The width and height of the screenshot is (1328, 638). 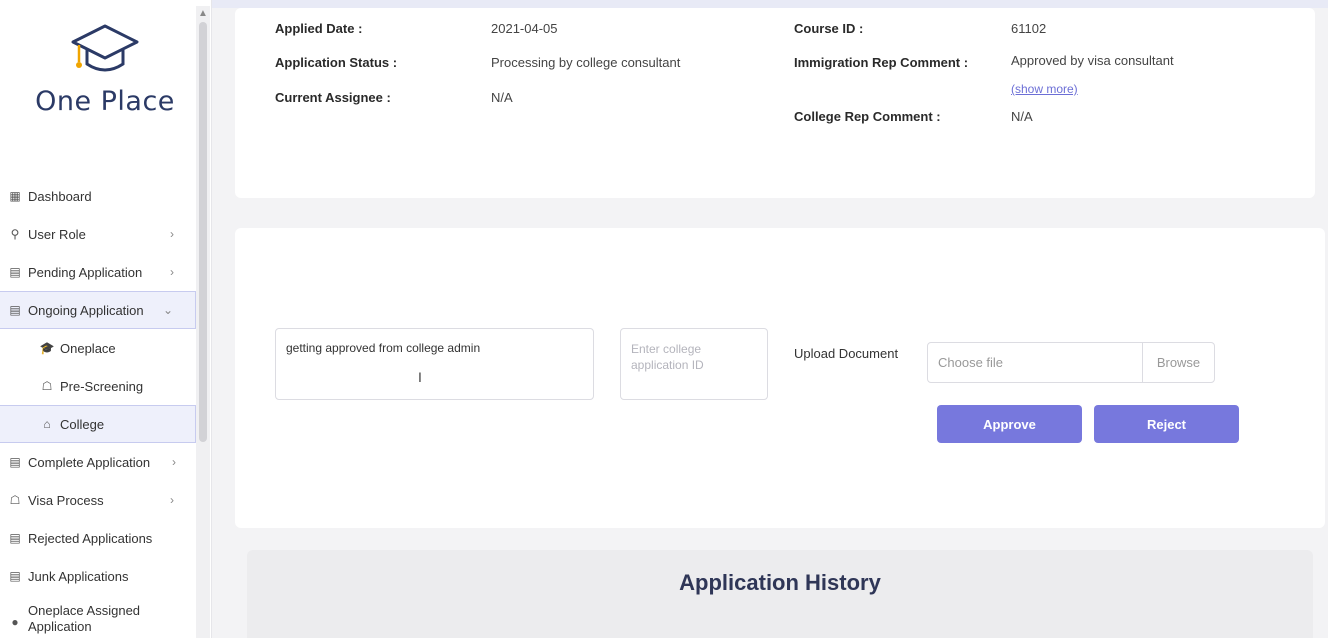 I want to click on application-history-card: Application History, so click(x=780, y=594).